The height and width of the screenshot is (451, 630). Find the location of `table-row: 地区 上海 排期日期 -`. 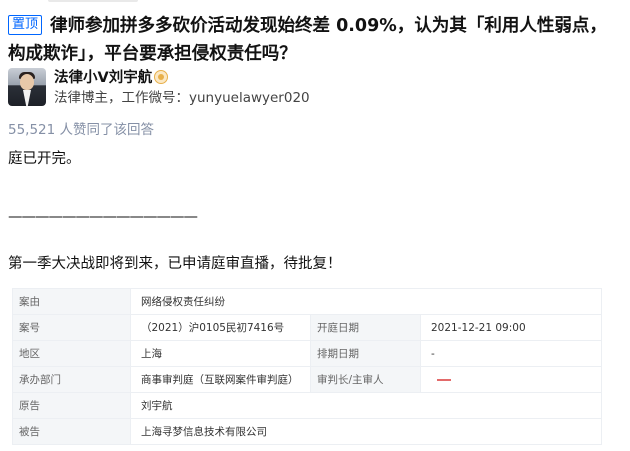

table-row: 地区 上海 排期日期 - is located at coordinates (307, 353).